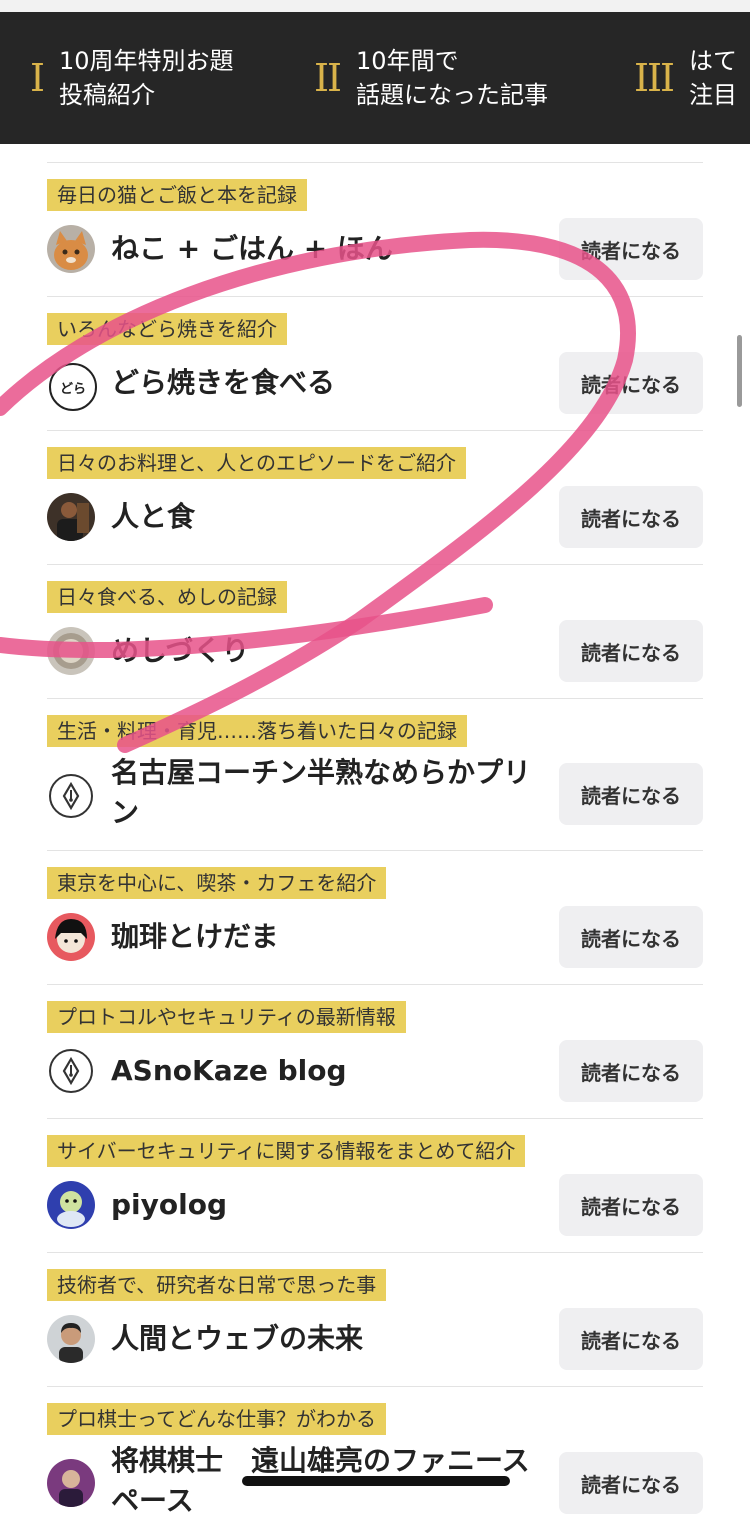 Image resolution: width=750 pixels, height=1527 pixels. What do you see at coordinates (328, 78) in the screenshot?
I see `nav-roman-numeral: II` at bounding box center [328, 78].